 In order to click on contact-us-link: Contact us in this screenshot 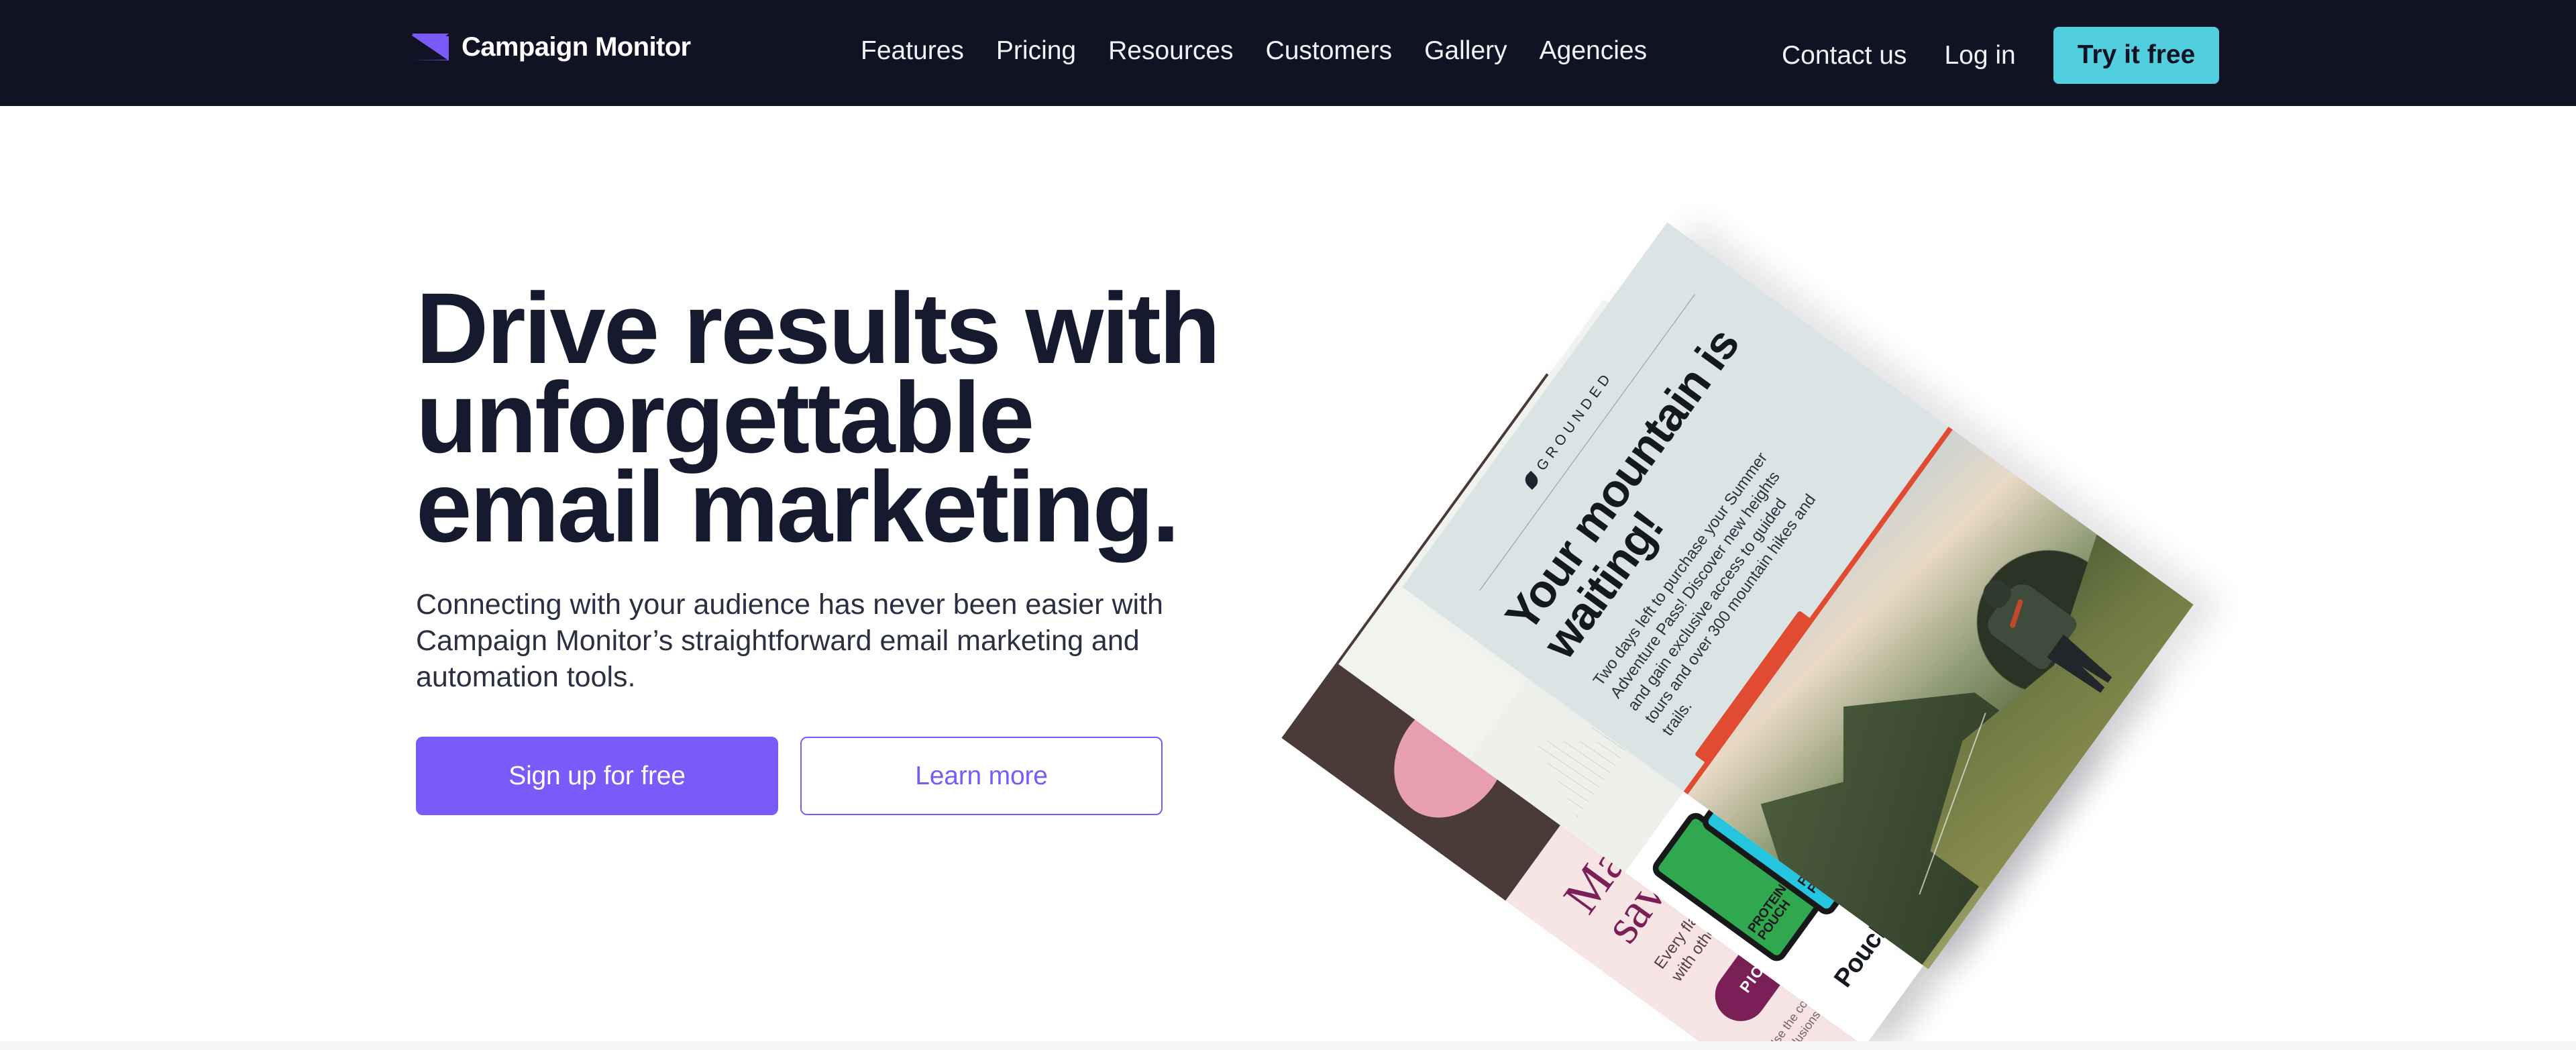, I will do `click(1844, 56)`.